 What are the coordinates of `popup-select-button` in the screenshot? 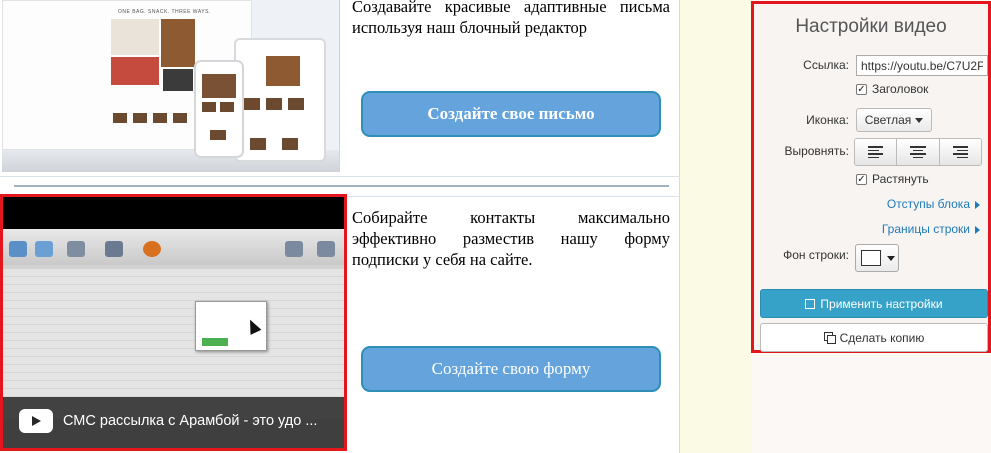 It's located at (215, 342).